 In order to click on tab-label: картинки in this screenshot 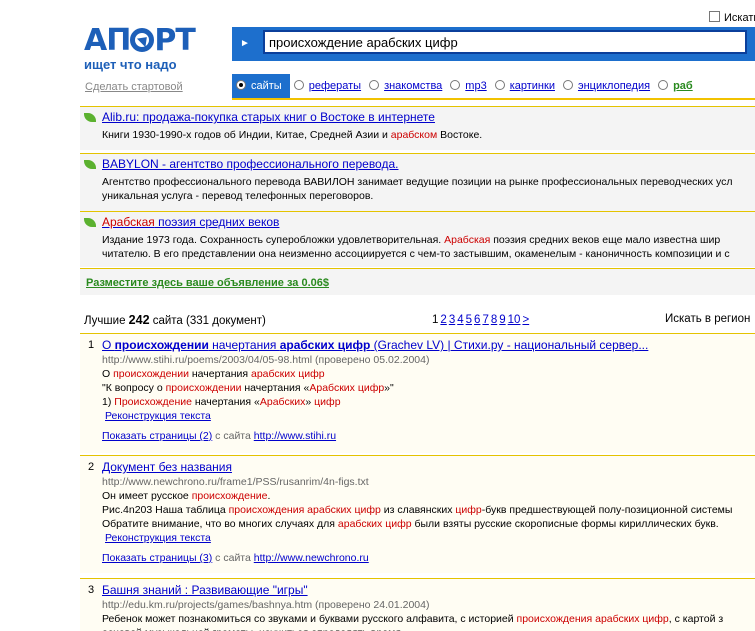, I will do `click(532, 86)`.